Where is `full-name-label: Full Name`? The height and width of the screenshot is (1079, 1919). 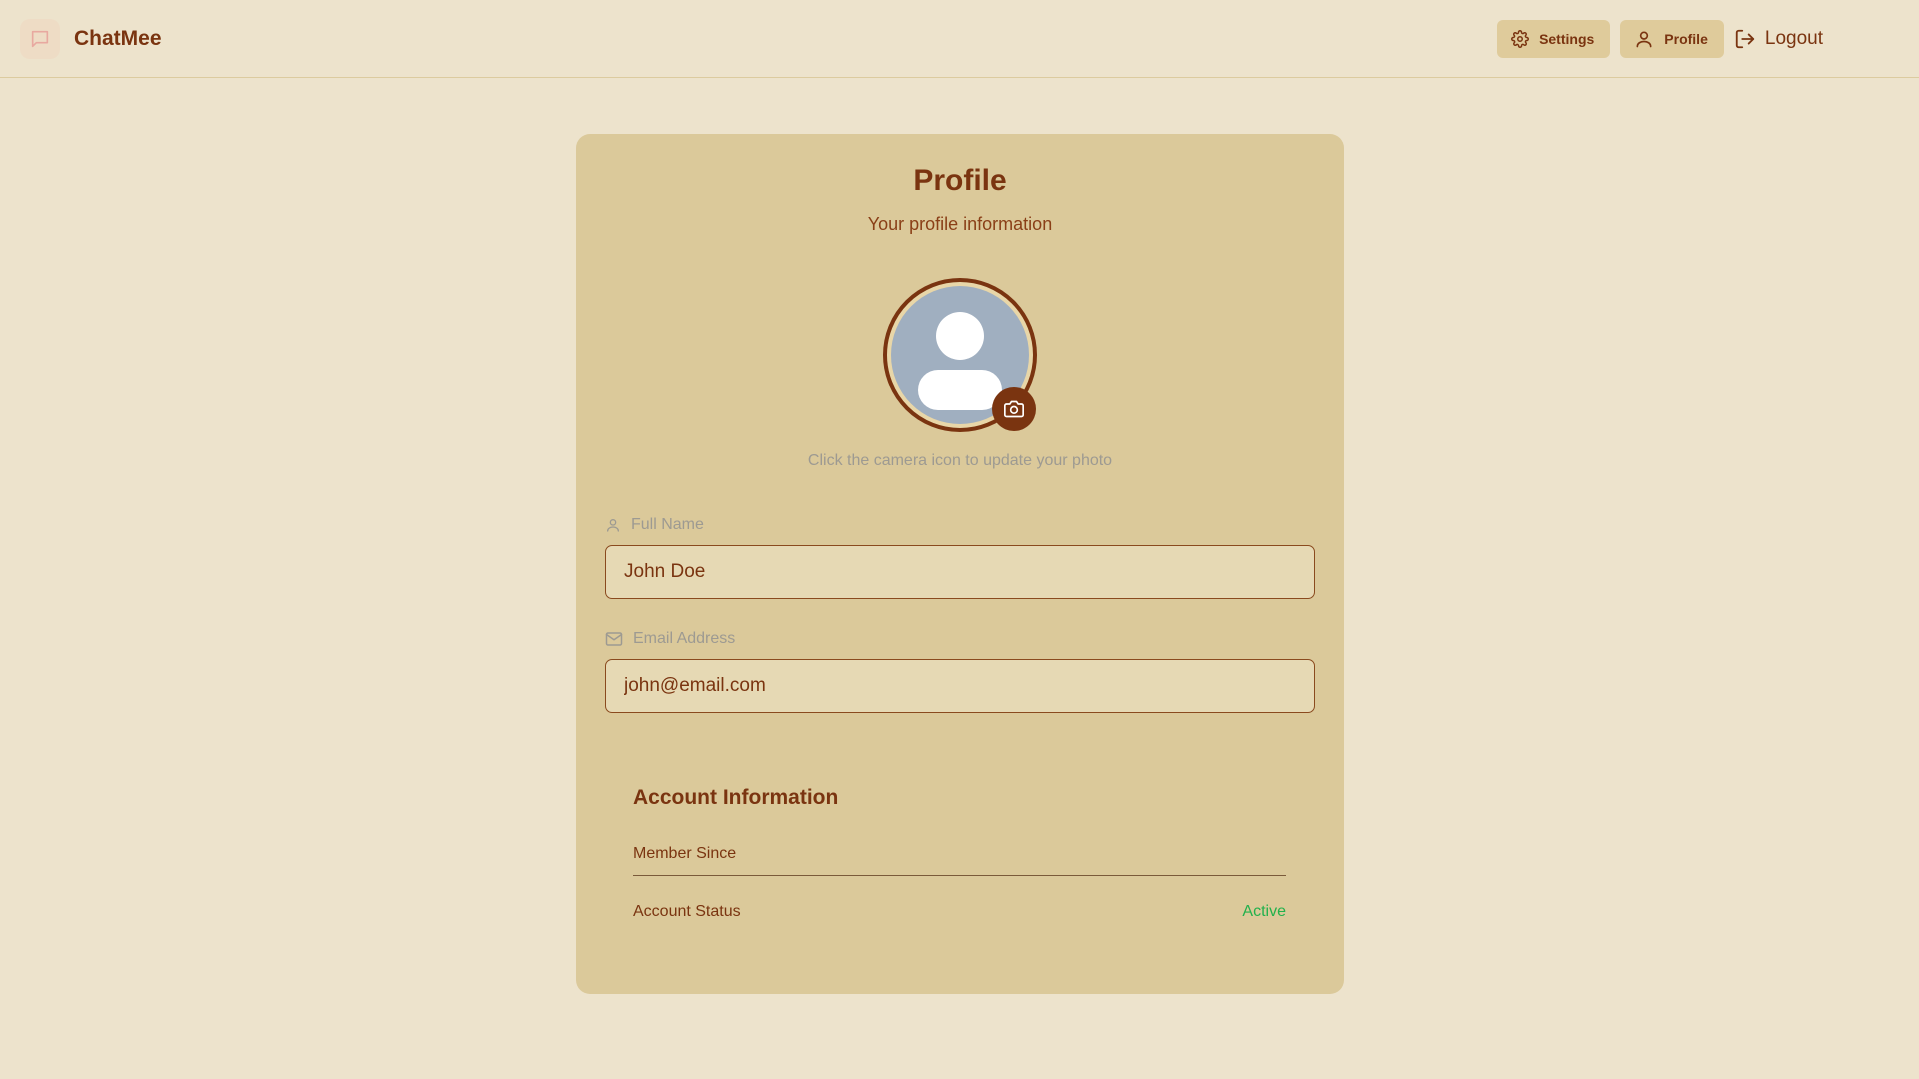 full-name-label: Full Name is located at coordinates (654, 525).